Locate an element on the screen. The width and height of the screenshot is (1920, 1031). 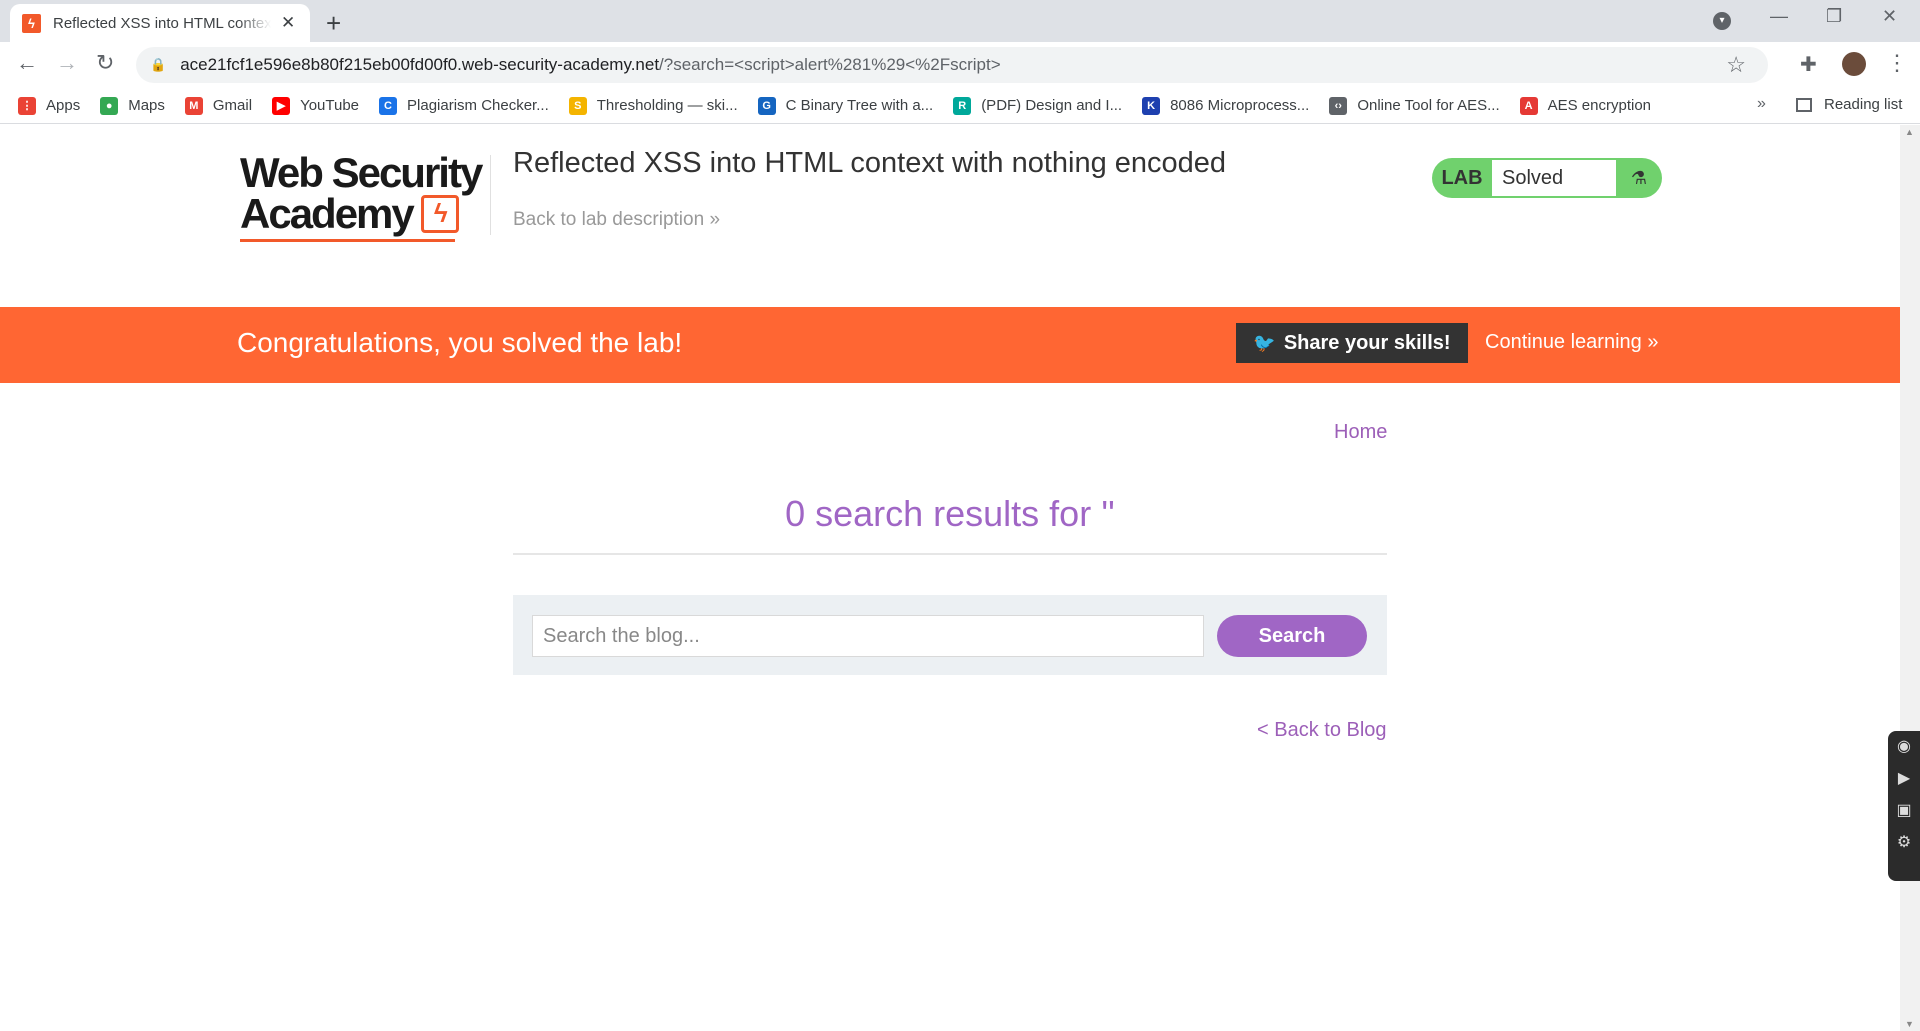
reading-list-button: Reading list is located at coordinates (1849, 104).